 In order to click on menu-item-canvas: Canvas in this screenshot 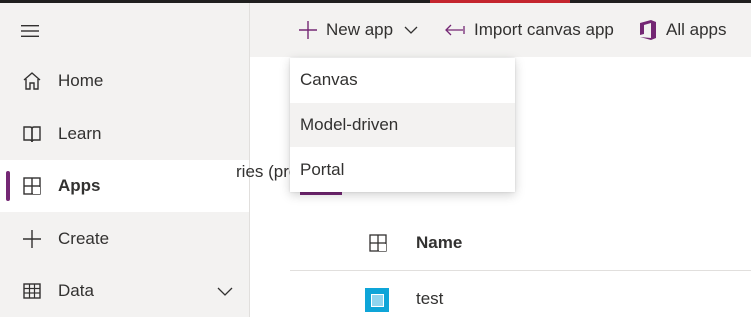, I will do `click(402, 80)`.